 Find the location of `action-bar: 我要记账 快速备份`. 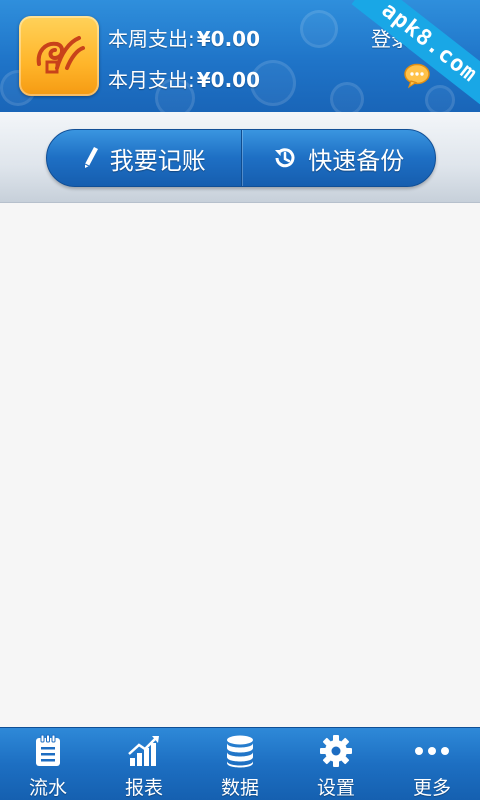

action-bar: 我要记账 快速备份 is located at coordinates (240, 157).